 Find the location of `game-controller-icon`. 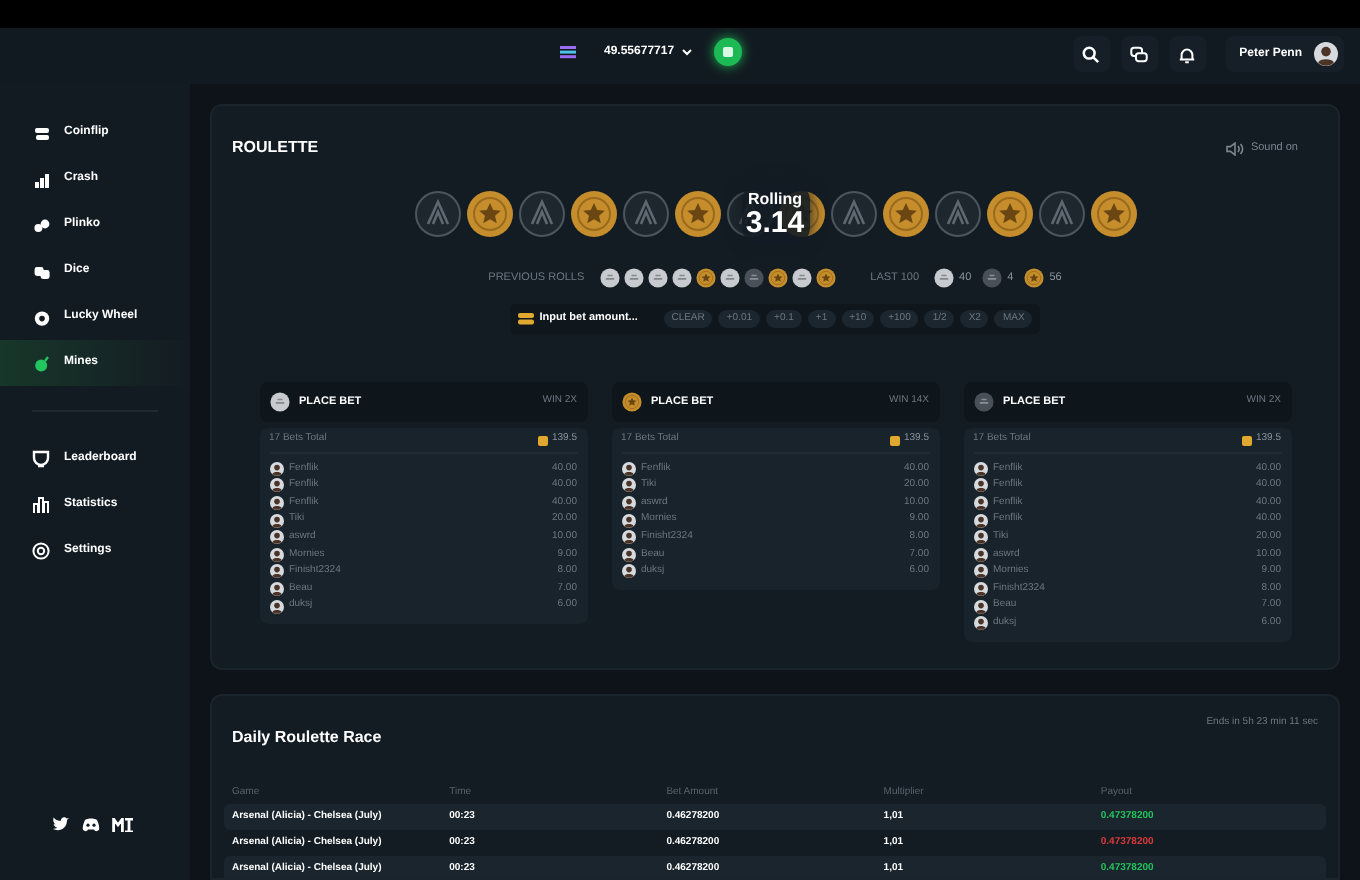

game-controller-icon is located at coordinates (91, 824).